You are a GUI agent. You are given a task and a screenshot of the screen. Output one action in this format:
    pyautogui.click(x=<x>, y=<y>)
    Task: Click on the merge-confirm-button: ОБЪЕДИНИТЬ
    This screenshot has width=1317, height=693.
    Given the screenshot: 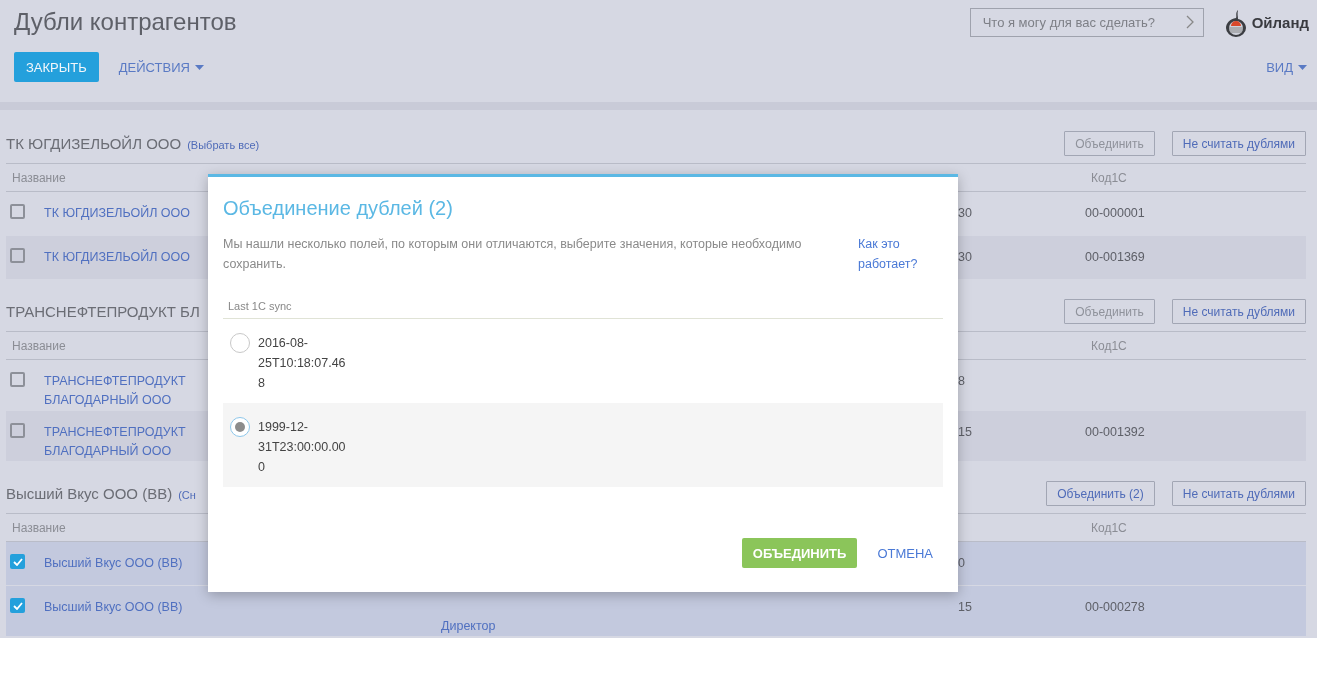 What is the action you would take?
    pyautogui.click(x=799, y=553)
    